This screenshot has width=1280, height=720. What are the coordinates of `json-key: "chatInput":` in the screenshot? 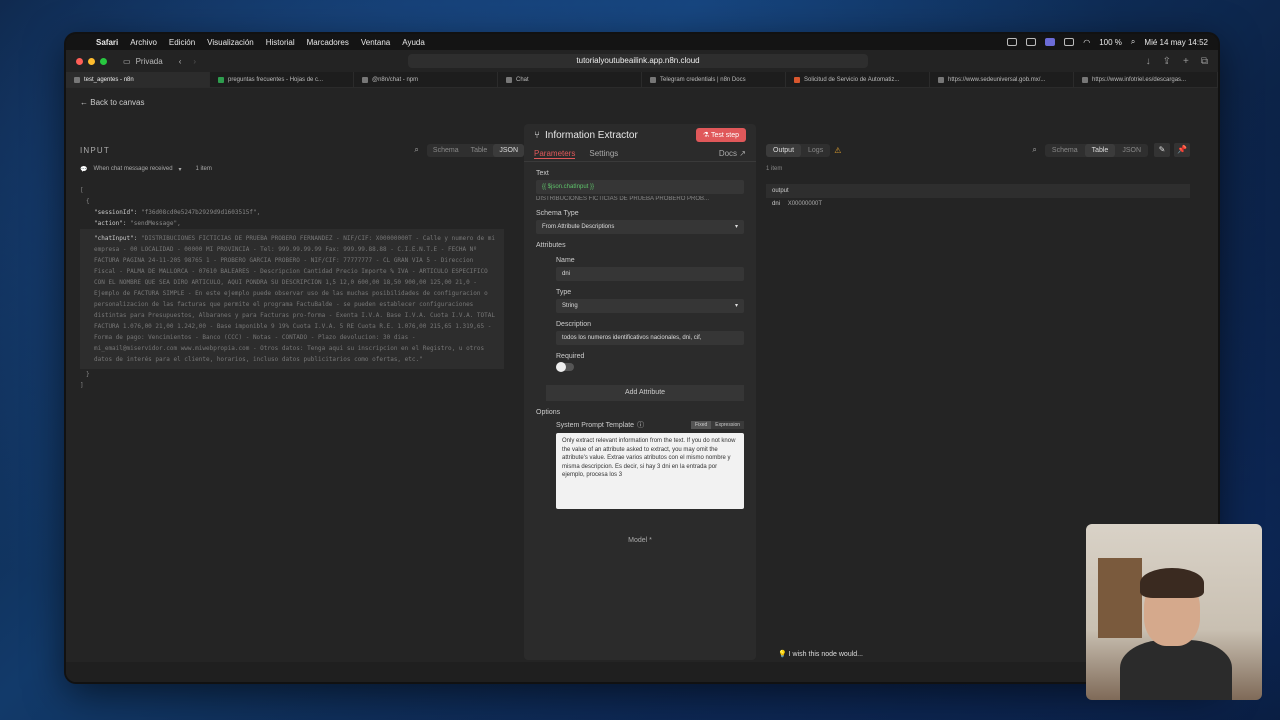 It's located at (116, 238).